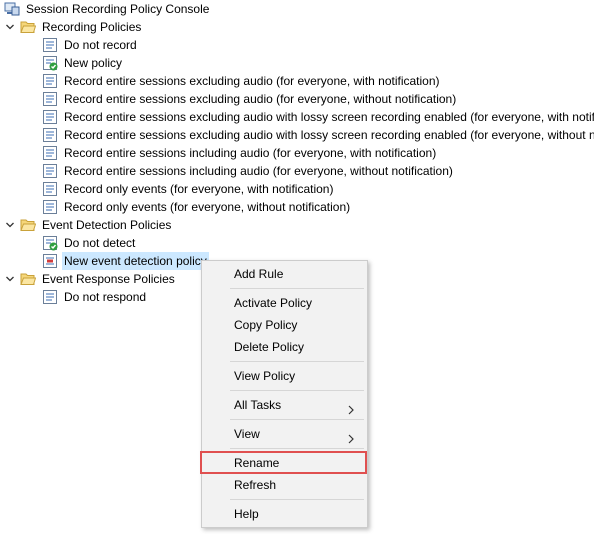 The image size is (594, 534). I want to click on policy-label: Do not record, so click(100, 45).